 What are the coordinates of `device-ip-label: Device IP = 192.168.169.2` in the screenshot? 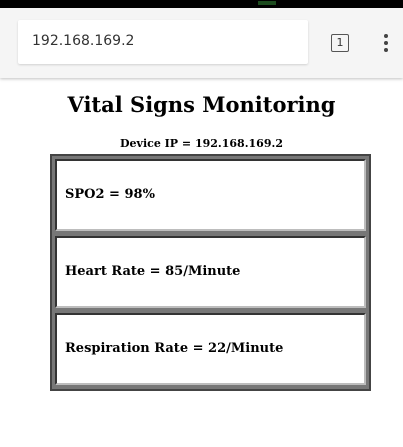 It's located at (201, 143).